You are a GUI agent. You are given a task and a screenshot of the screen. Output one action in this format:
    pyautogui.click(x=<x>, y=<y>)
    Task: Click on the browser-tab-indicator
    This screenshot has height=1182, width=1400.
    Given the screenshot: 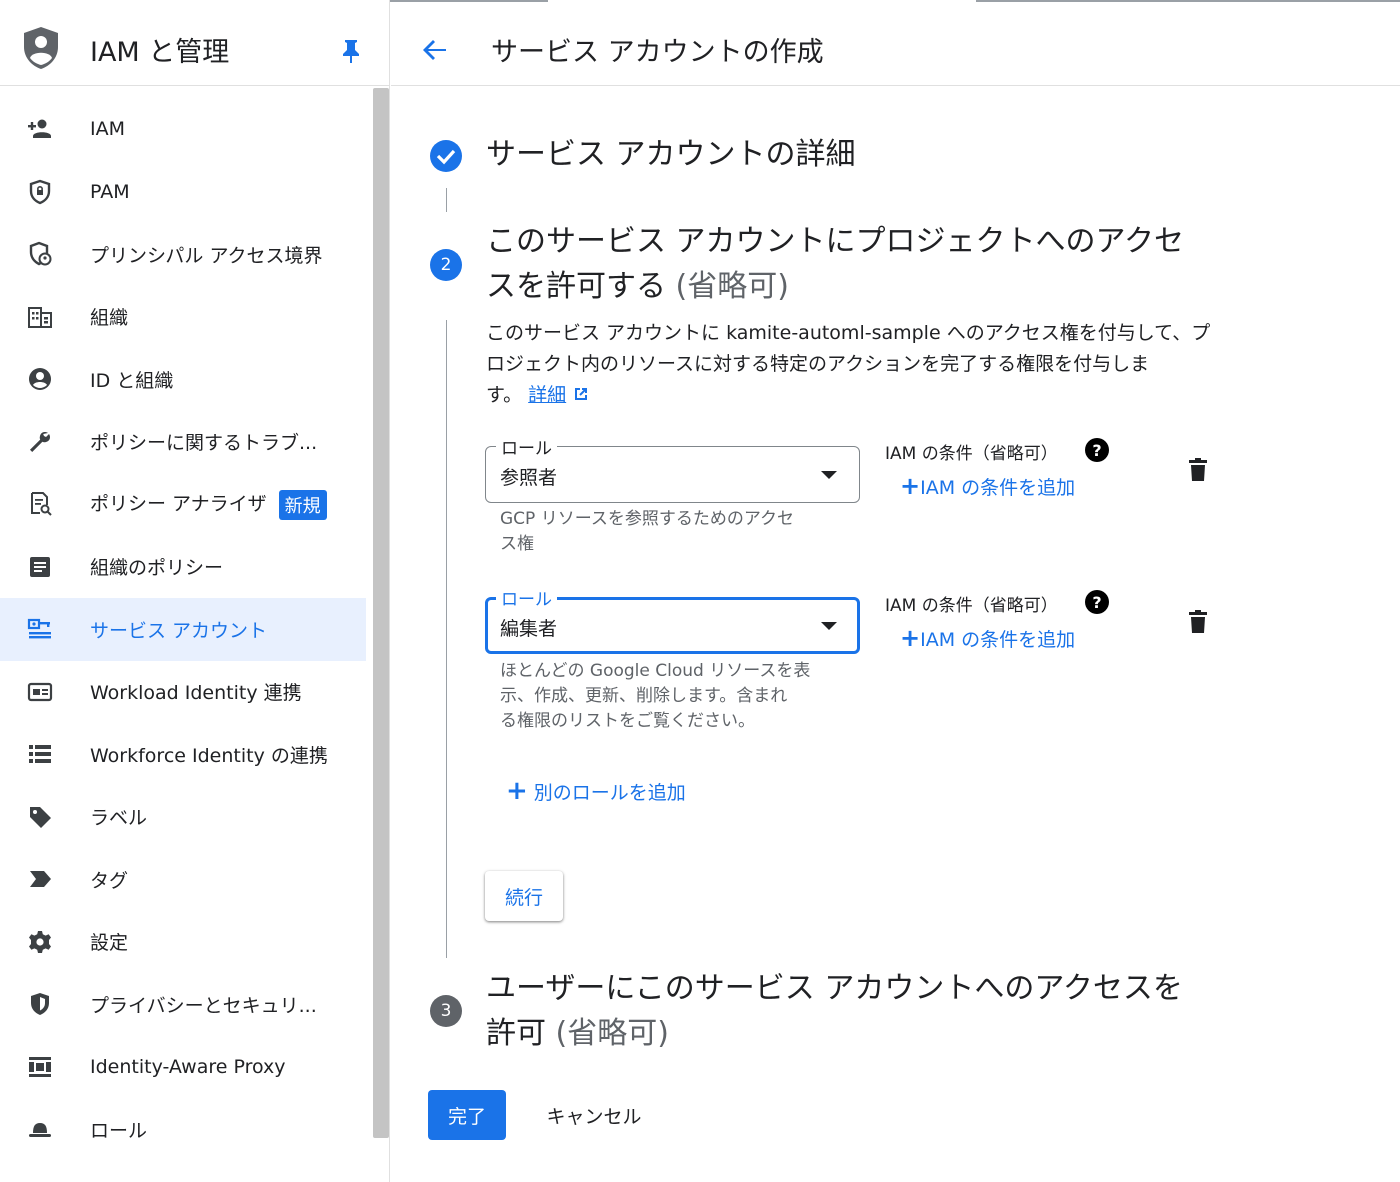 What is the action you would take?
    pyautogui.click(x=1188, y=1)
    